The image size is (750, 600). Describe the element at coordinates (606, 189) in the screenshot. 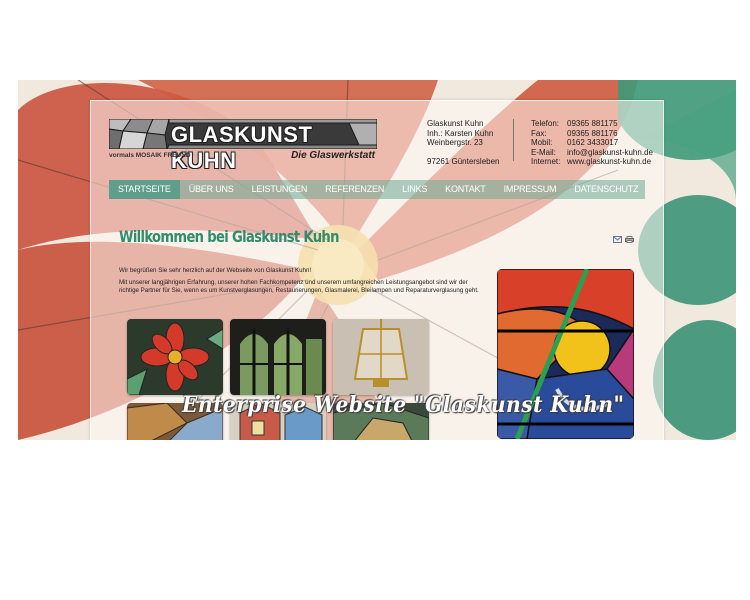

I see `nav-item-datenschutz: Datenschutz` at that location.